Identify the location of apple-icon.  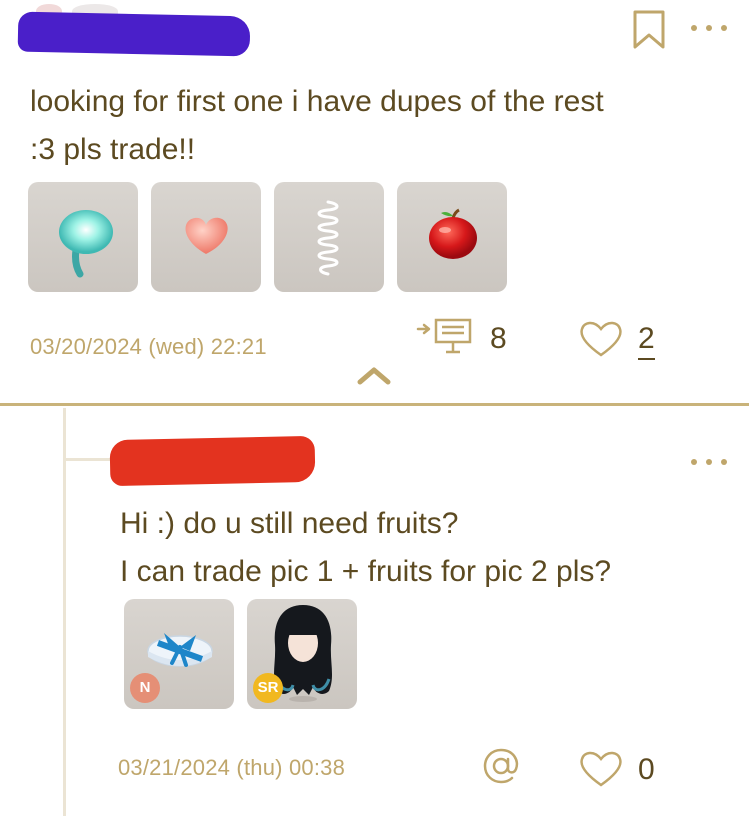
(453, 233).